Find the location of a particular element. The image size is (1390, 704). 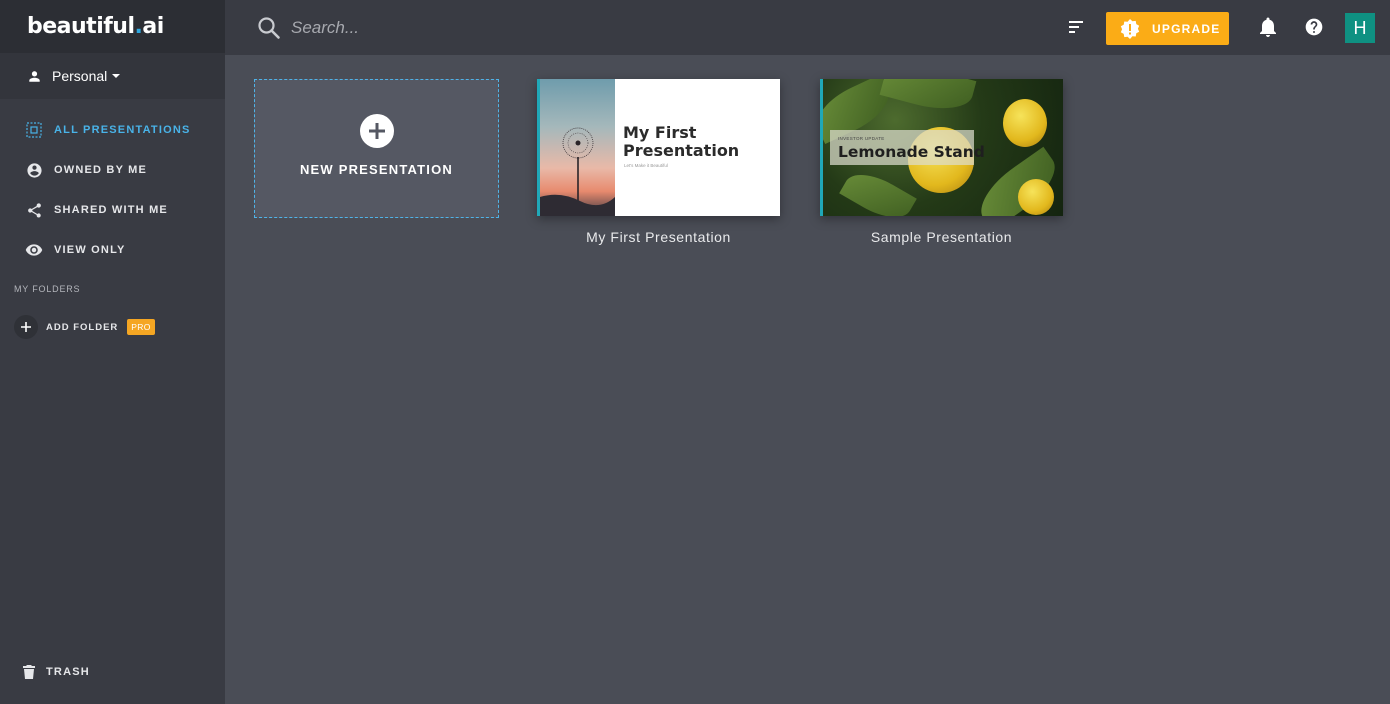

logo-suffix: ai is located at coordinates (153, 26).